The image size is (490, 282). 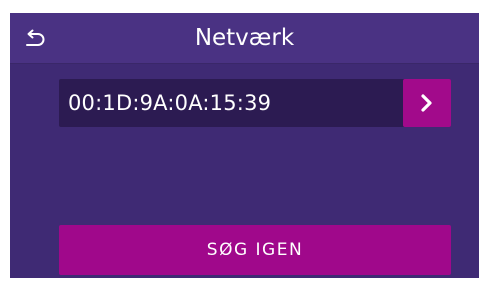 I want to click on chevron-right-icon, so click(x=426, y=103).